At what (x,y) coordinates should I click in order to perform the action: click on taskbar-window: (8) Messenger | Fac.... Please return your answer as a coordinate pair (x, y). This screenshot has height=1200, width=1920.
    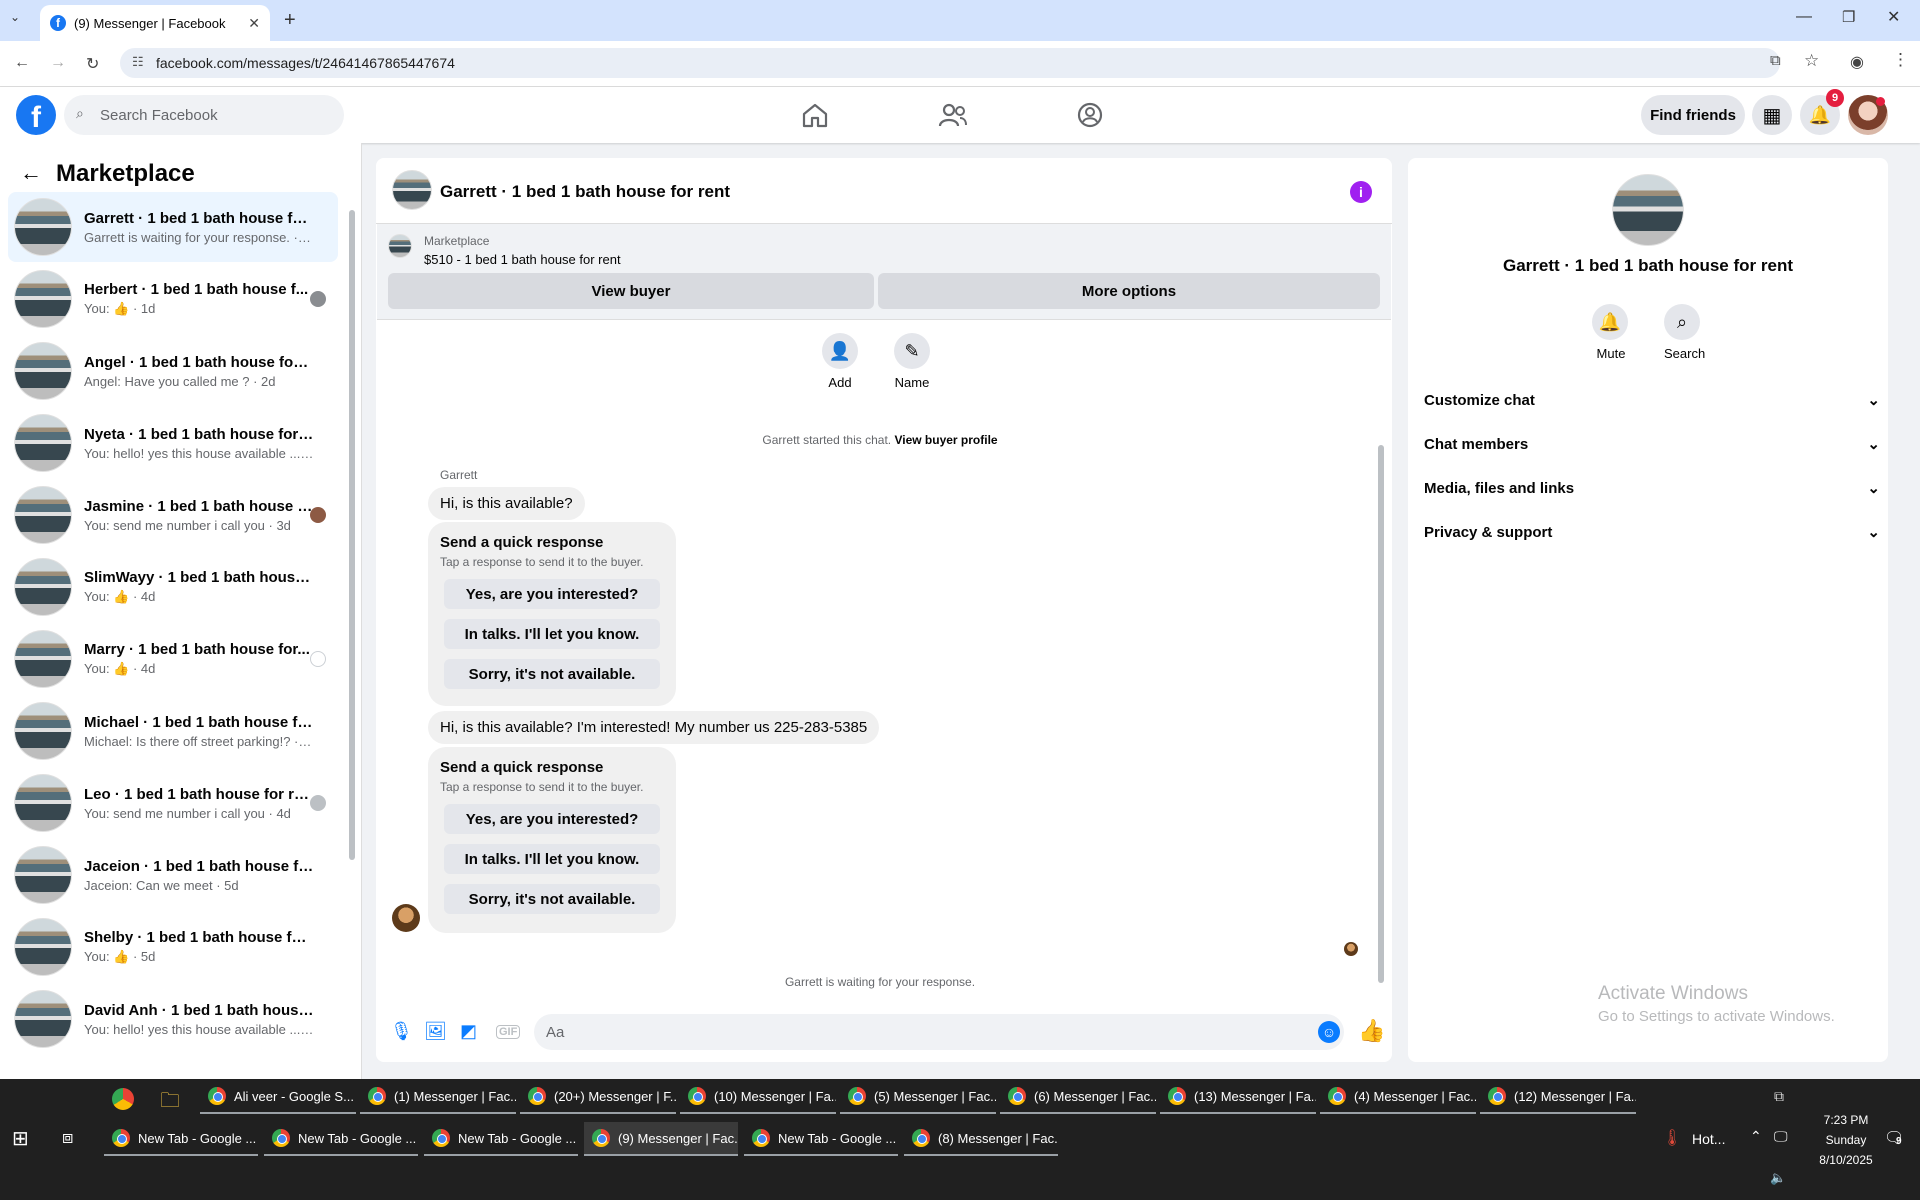
    Looking at the image, I should click on (981, 1139).